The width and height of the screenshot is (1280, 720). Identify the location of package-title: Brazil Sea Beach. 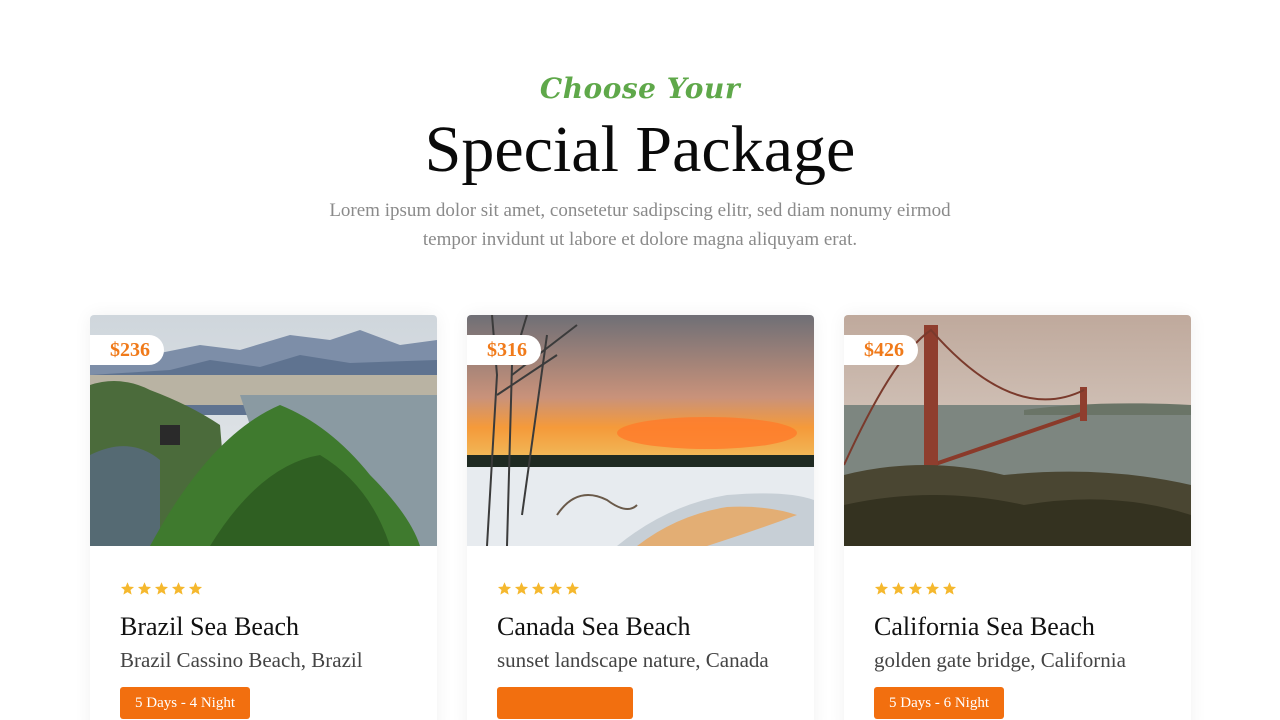
(270, 627).